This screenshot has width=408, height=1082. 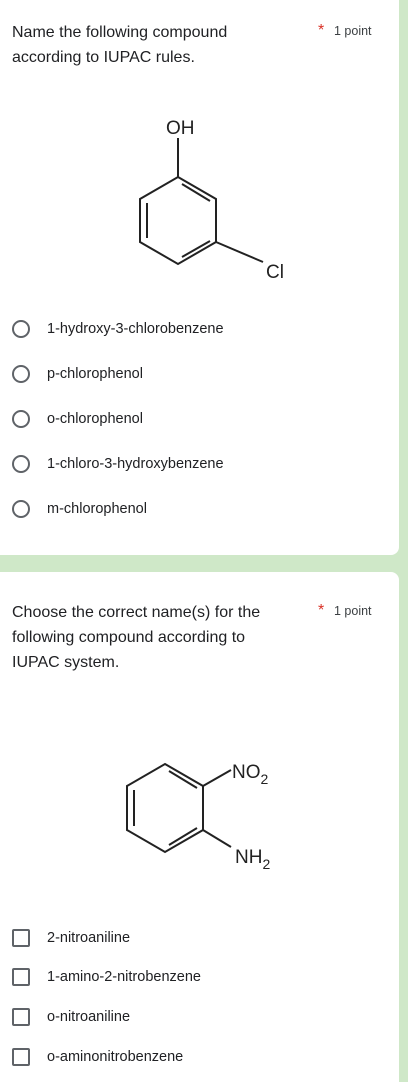 I want to click on option-3: o-nitroaniline, so click(x=70, y=1017).